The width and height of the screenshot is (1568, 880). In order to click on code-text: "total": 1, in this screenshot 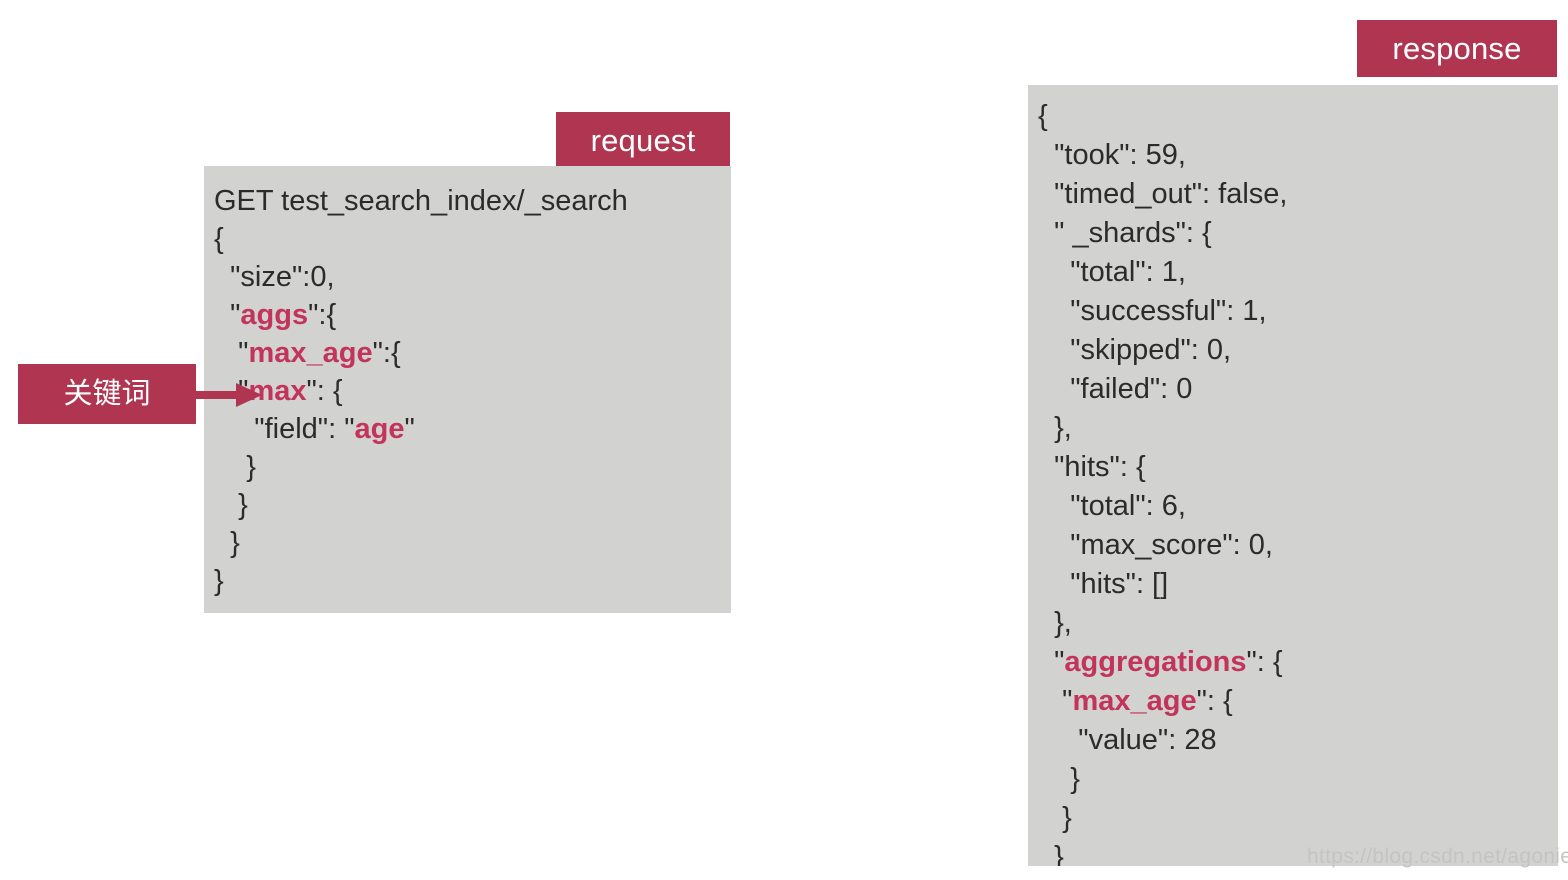, I will do `click(1112, 272)`.